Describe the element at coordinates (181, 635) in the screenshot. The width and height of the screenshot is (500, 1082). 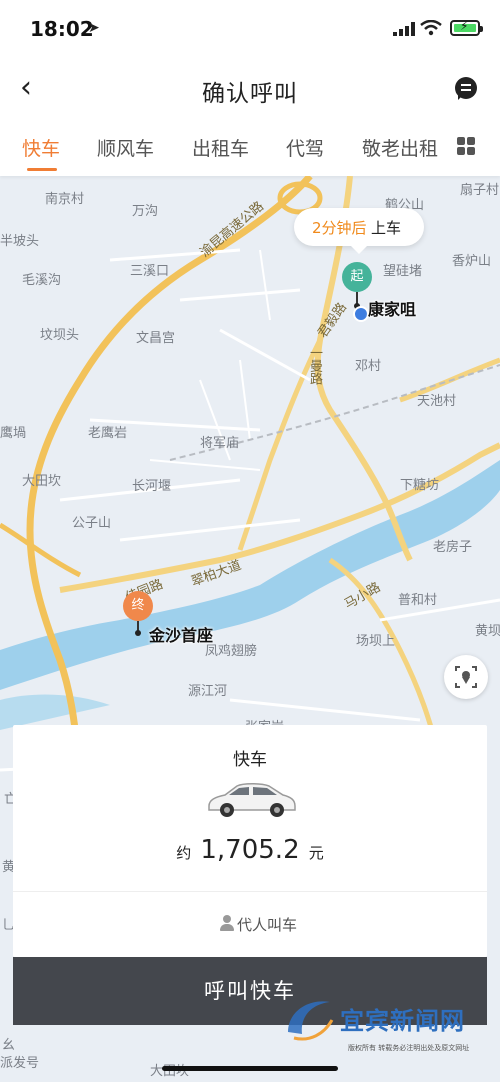
I see `end-location-label: 金沙首座` at that location.